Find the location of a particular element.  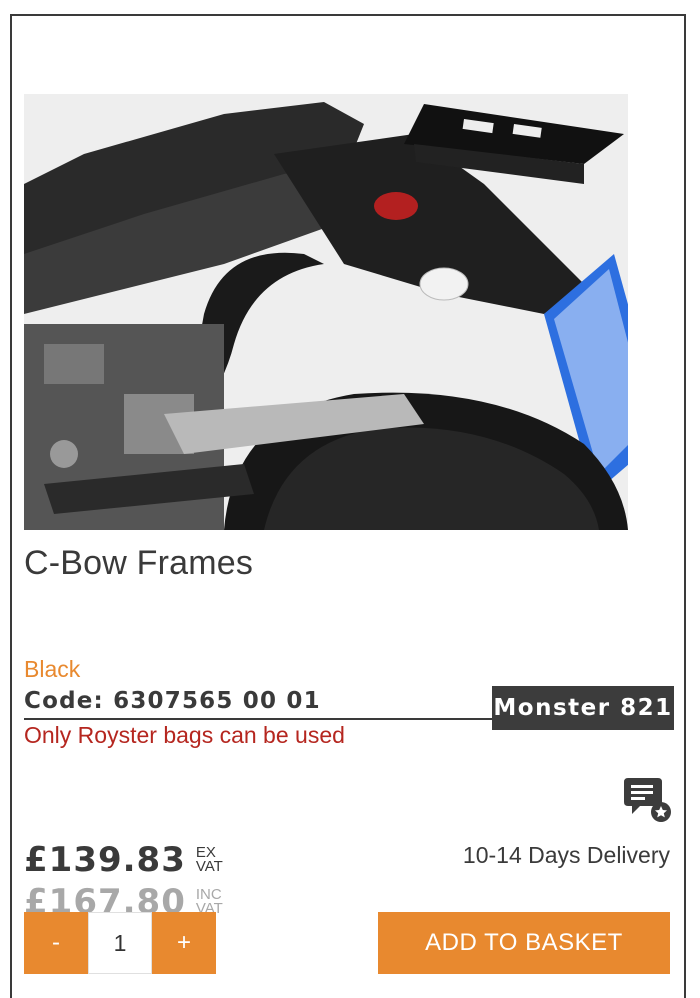

model-badge: Monster 821 is located at coordinates (583, 708).